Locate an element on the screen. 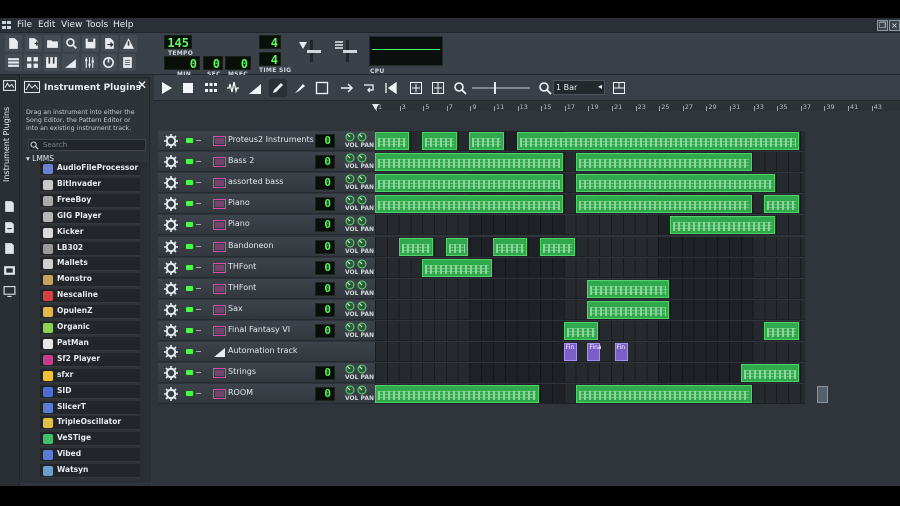  track-header: Sax 0 VOL PAN is located at coordinates (266, 309).